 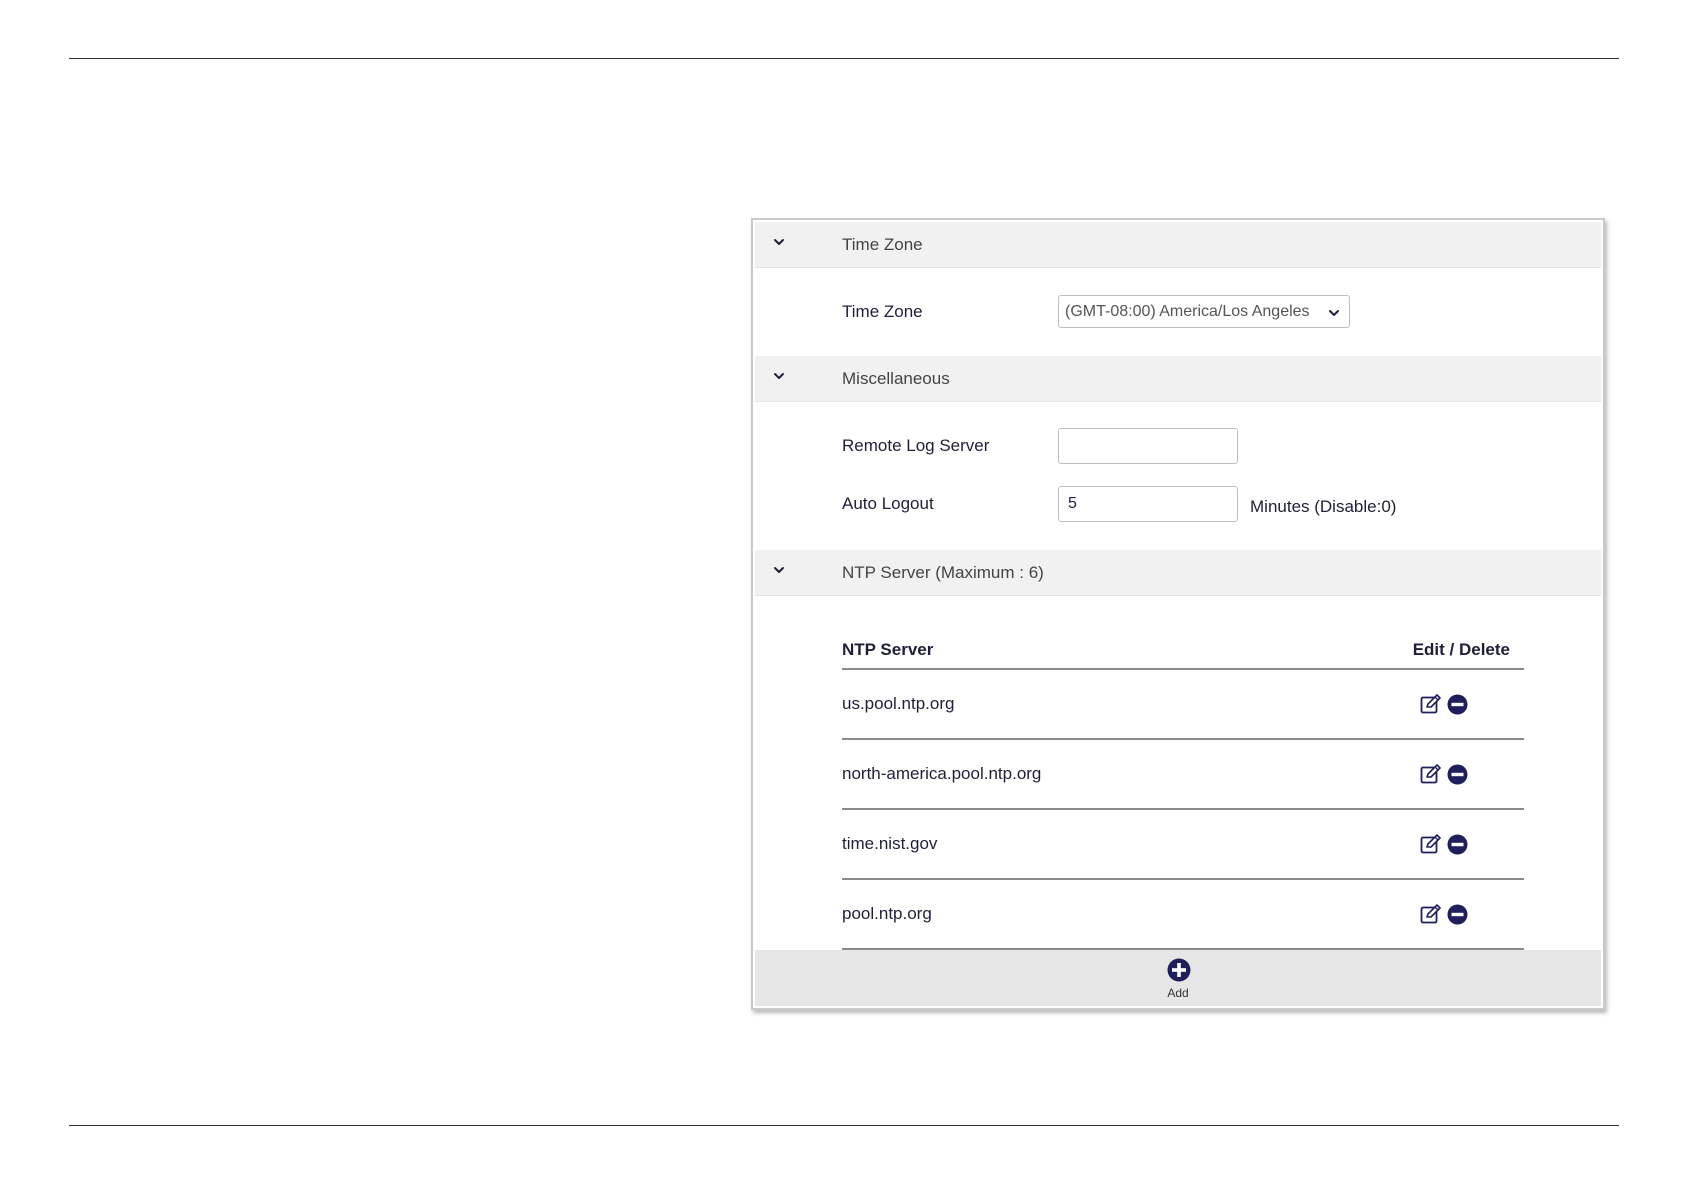 I want to click on auto-logout-suffix: Minutes (Disable:0), so click(x=1323, y=506).